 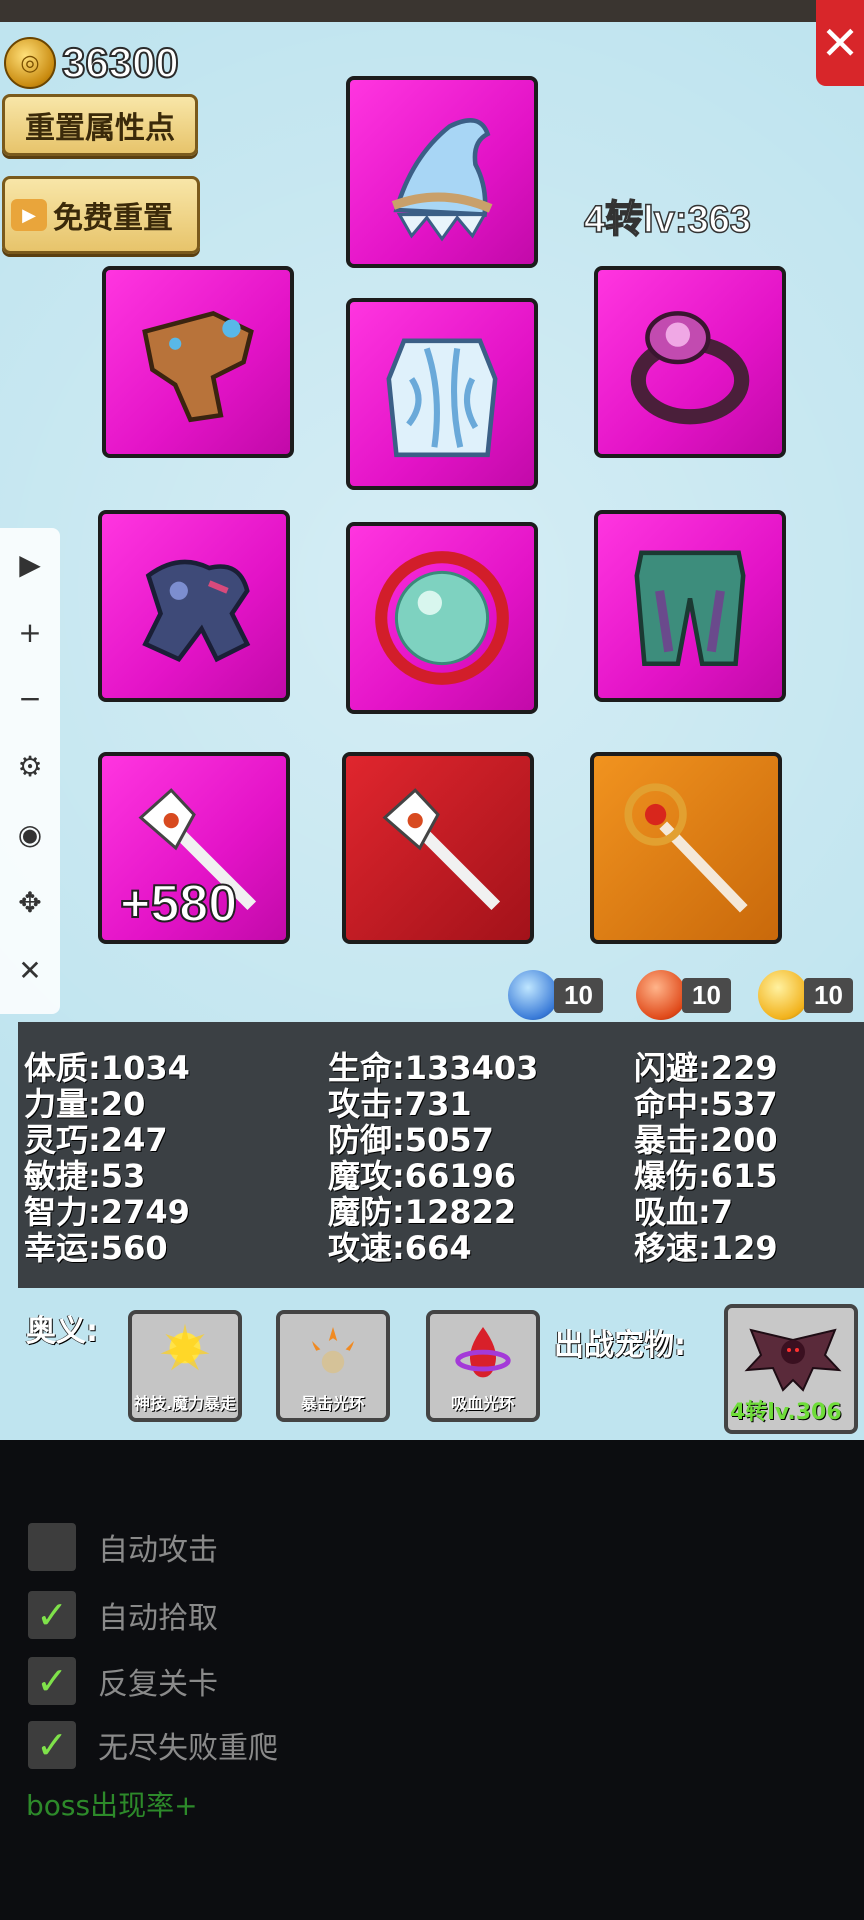 What do you see at coordinates (578, 995) in the screenshot?
I see `blue-gem-count: 10` at bounding box center [578, 995].